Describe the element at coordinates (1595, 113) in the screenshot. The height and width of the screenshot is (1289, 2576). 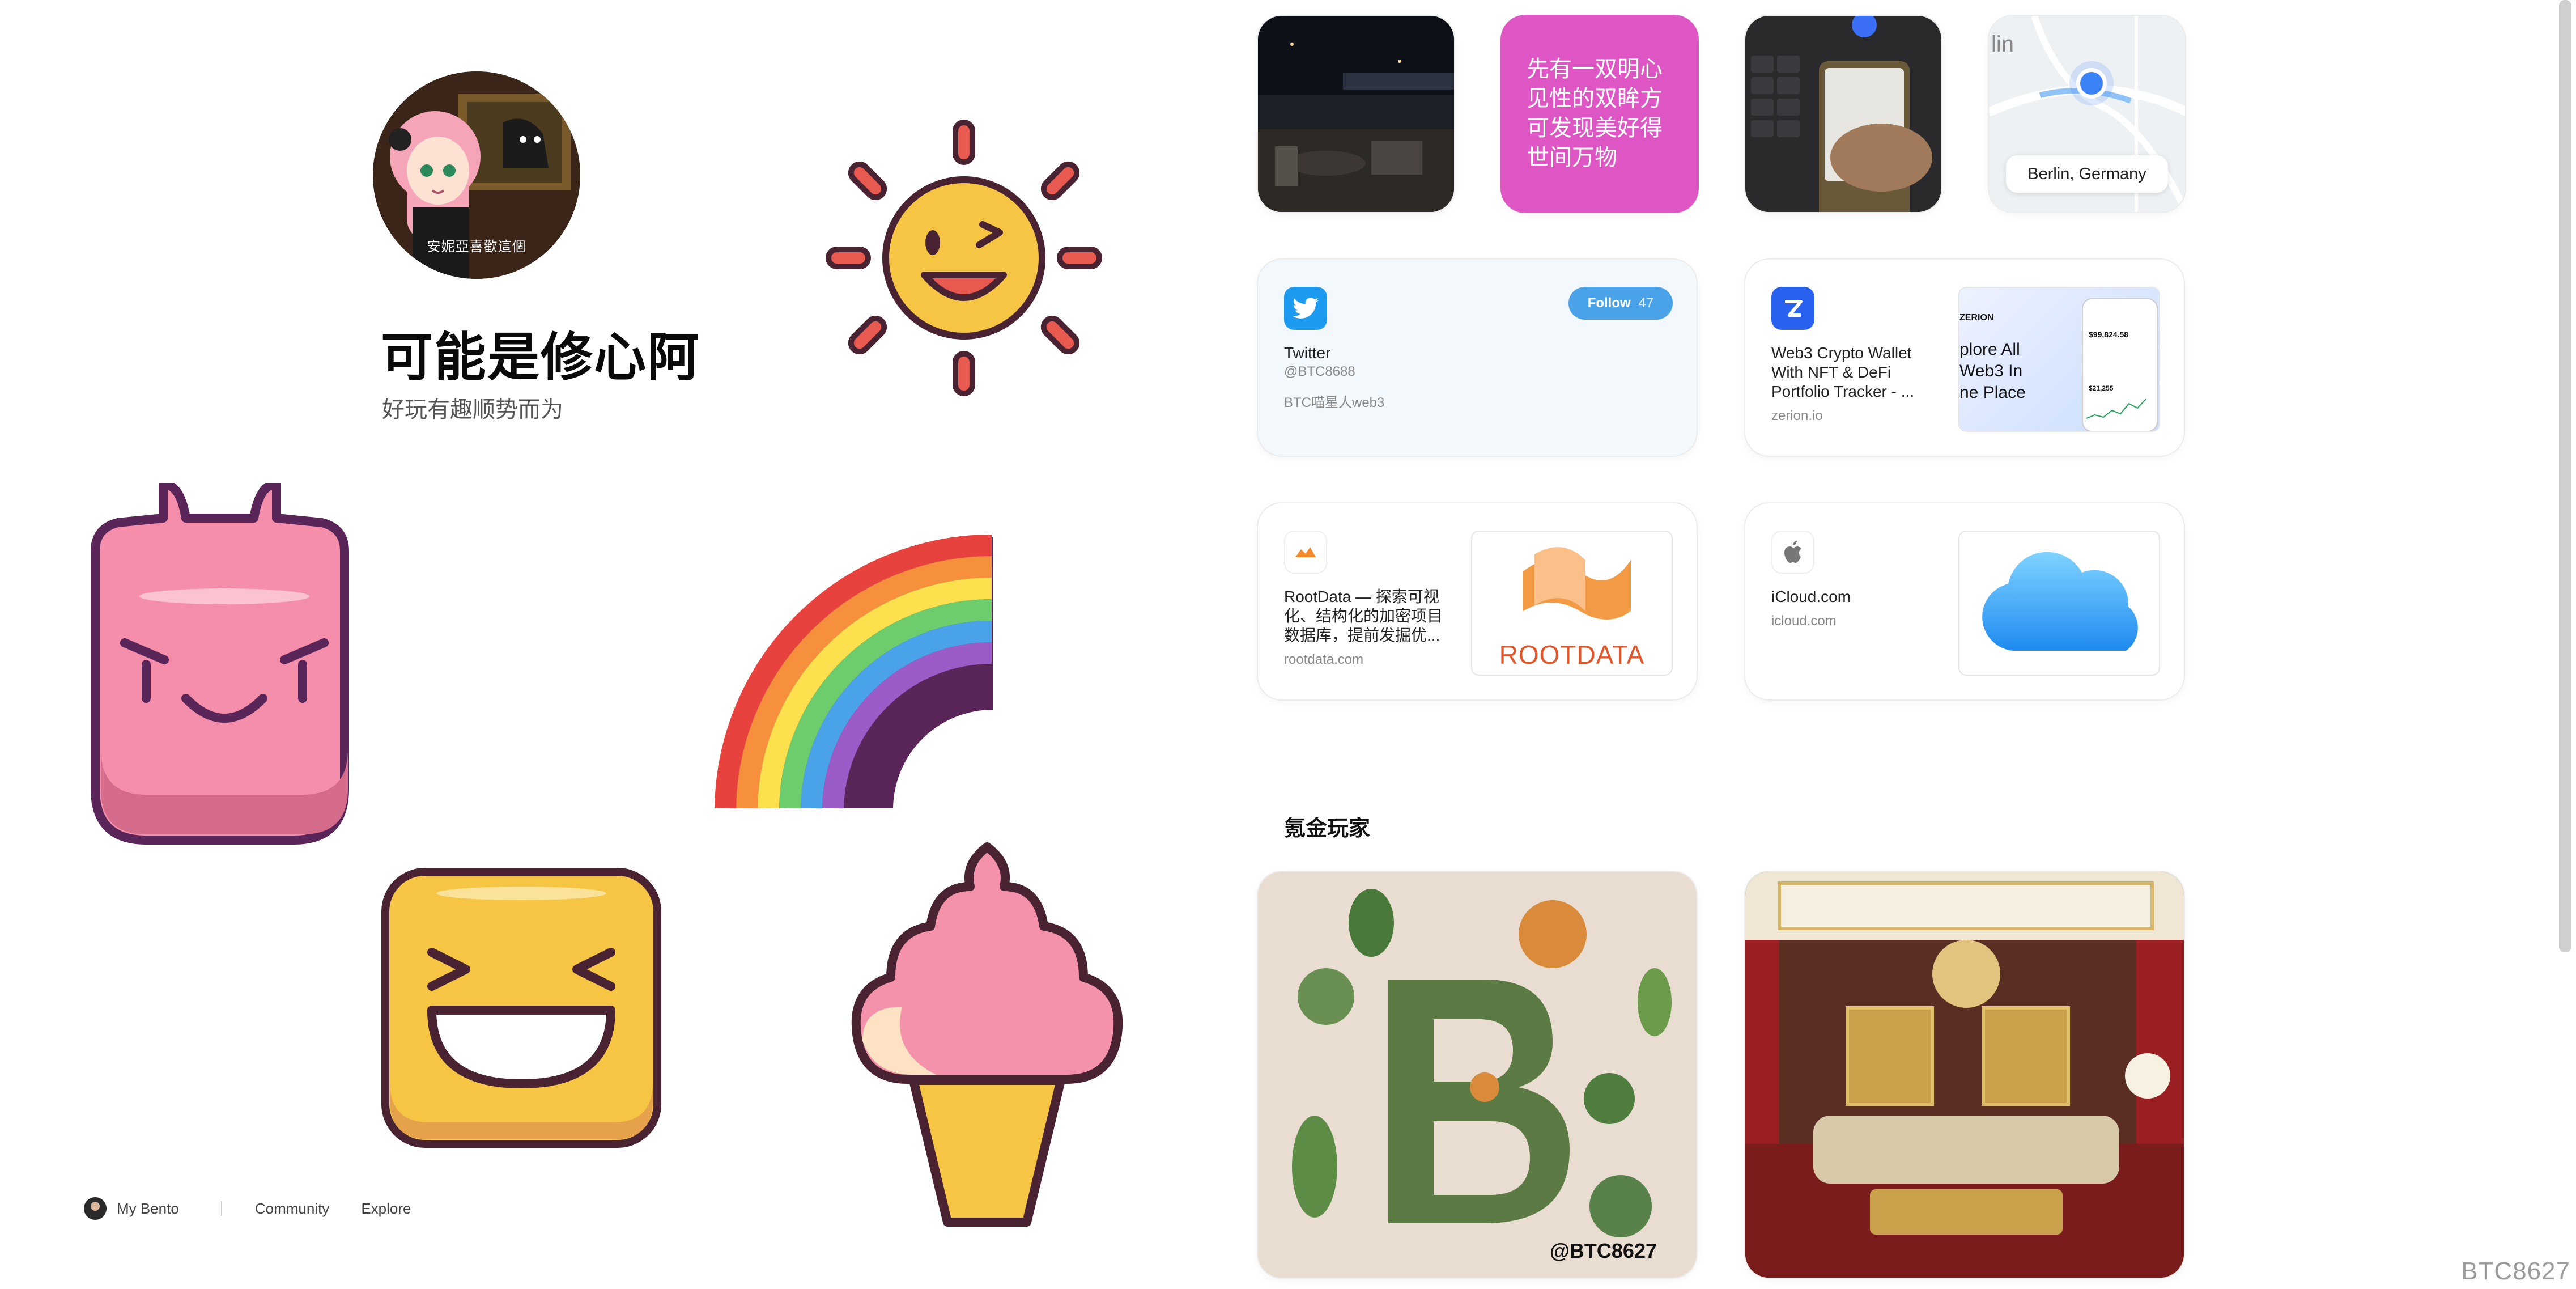
I see `quote-text: 先有一双明心见性的双眸方可发现美好得世间万物` at that location.